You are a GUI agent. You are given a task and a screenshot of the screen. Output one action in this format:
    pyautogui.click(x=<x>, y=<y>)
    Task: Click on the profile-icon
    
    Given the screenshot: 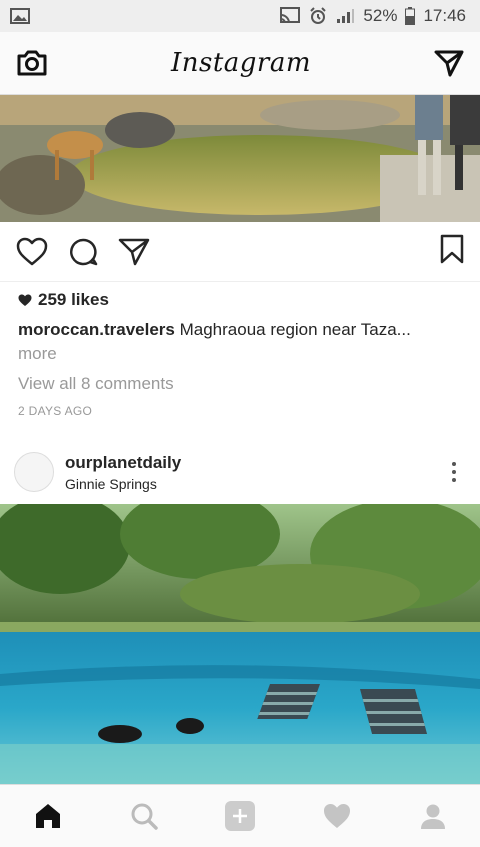 What is the action you would take?
    pyautogui.click(x=433, y=816)
    